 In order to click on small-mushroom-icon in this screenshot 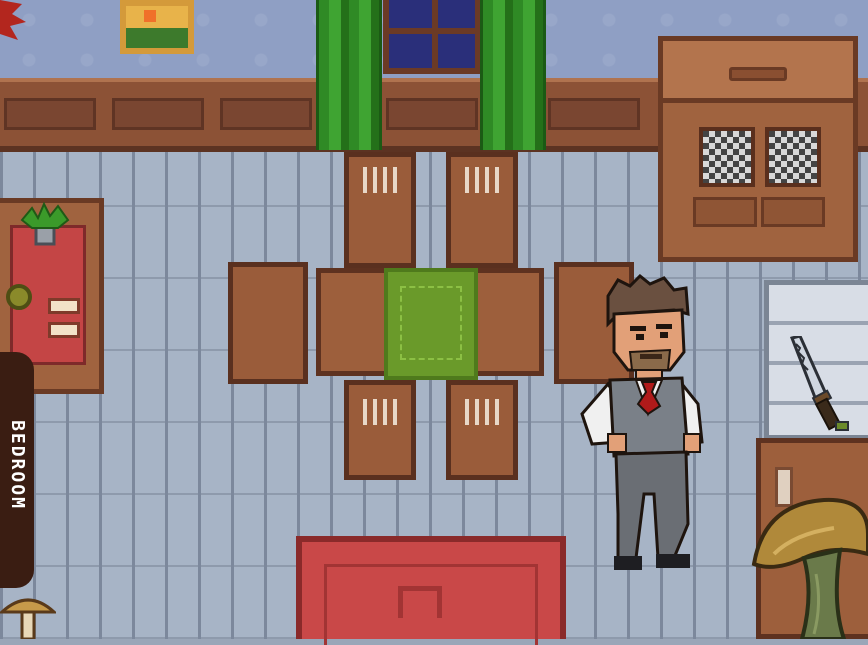, I will do `click(28, 614)`.